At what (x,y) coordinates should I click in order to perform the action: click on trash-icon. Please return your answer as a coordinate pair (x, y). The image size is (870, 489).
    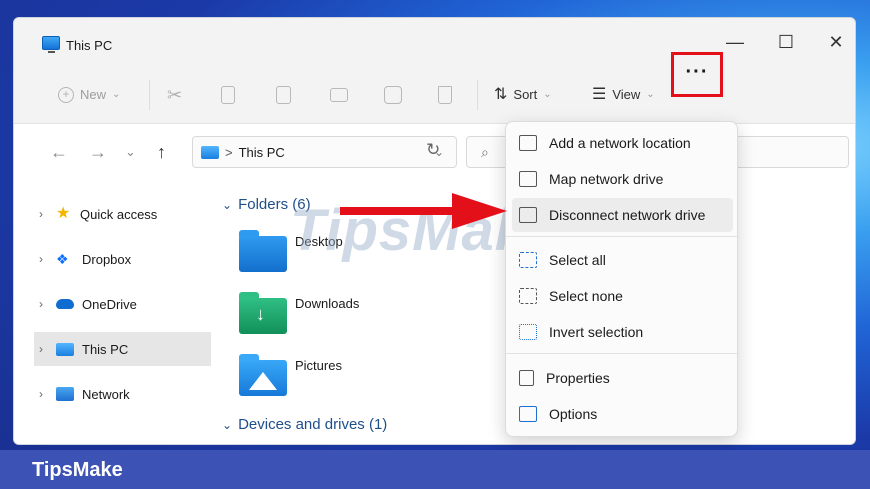
    Looking at the image, I should click on (445, 95).